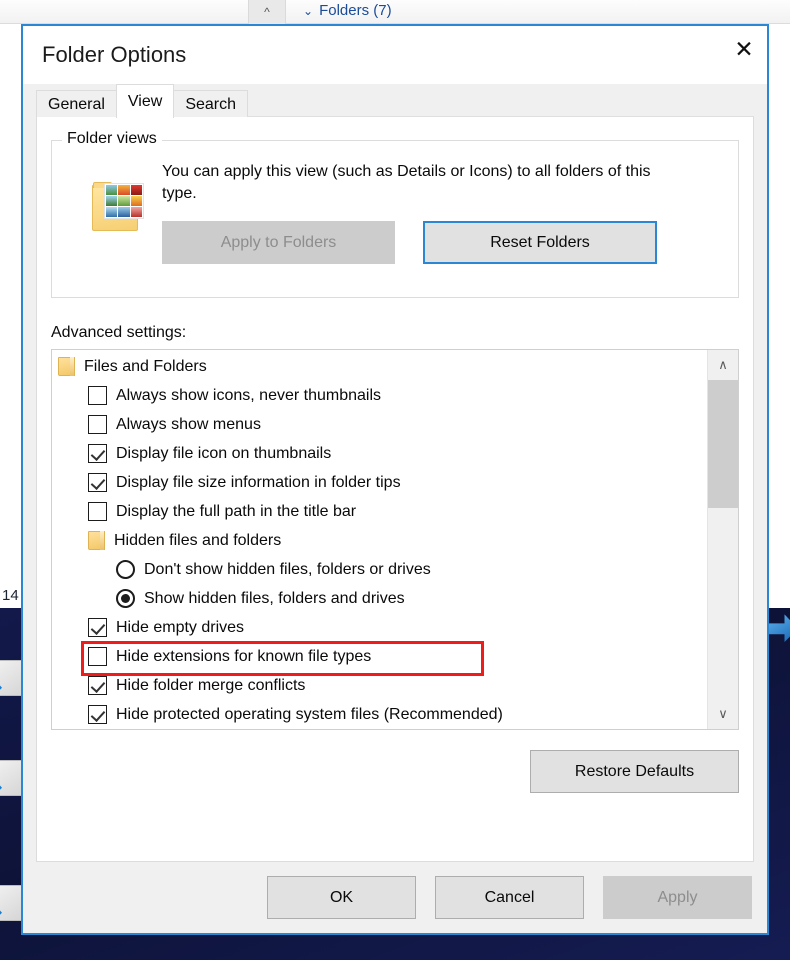 The width and height of the screenshot is (790, 960). I want to click on reset-folders-button: Reset Folders, so click(540, 243).